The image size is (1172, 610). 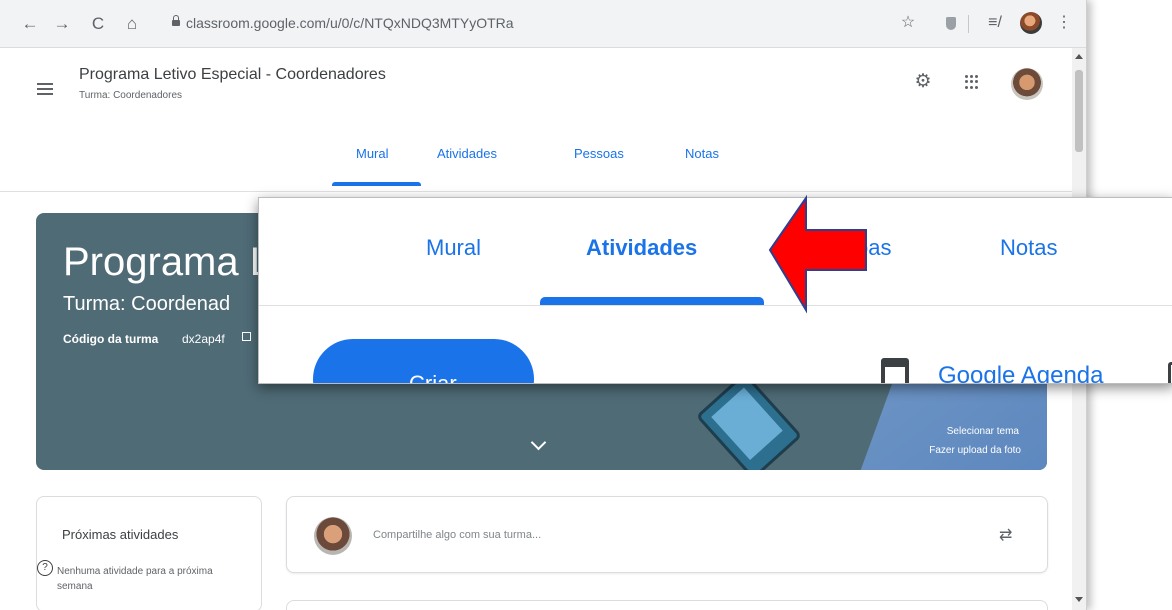 I want to click on class-code-value: dx2ap4f, so click(x=203, y=339).